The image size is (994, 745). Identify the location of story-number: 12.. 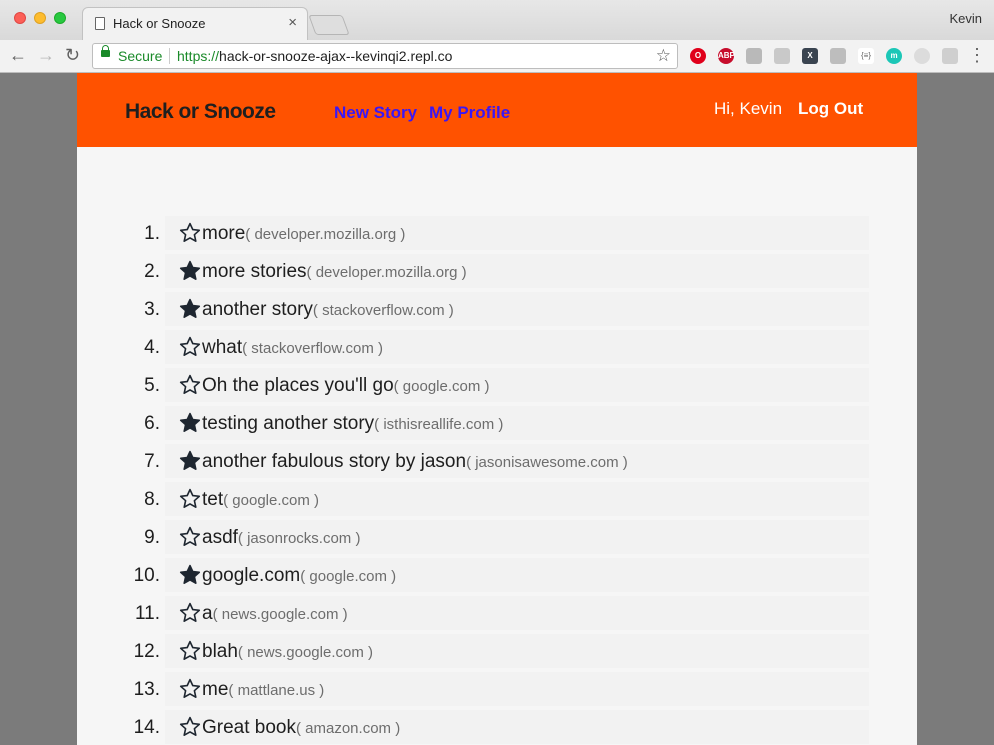
(146, 651).